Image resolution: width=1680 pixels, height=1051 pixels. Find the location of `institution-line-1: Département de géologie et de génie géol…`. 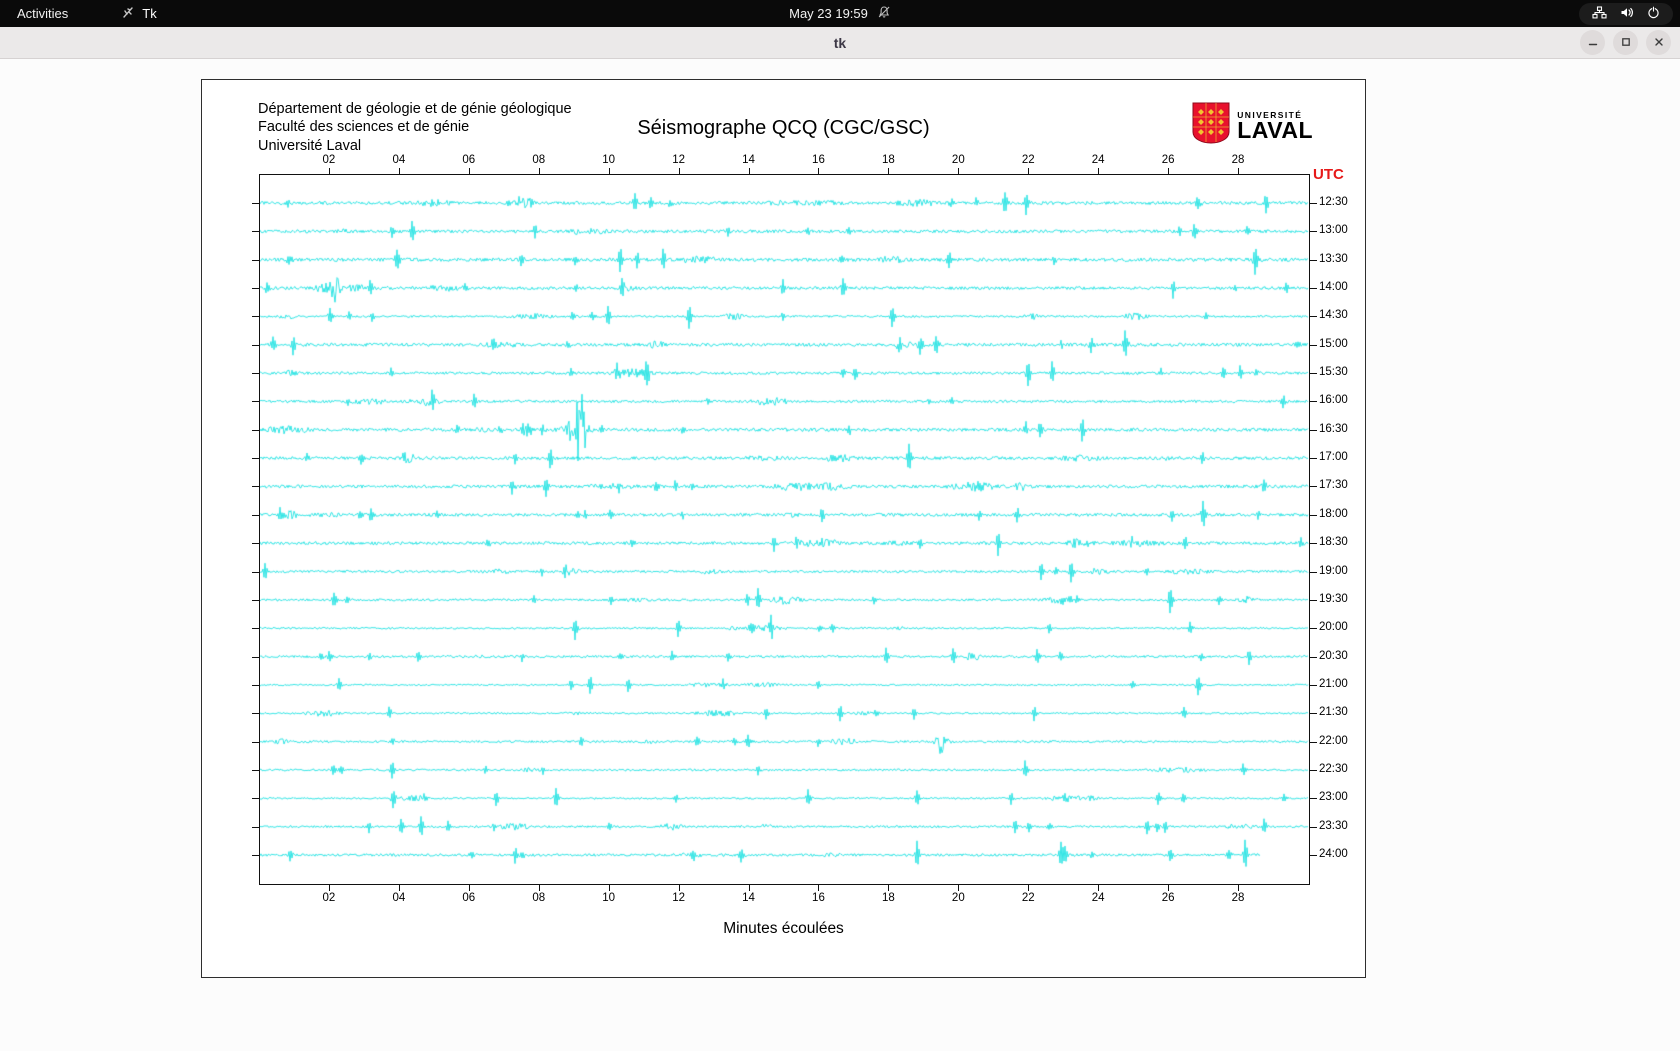

institution-line-1: Département de géologie et de génie géol… is located at coordinates (415, 109).